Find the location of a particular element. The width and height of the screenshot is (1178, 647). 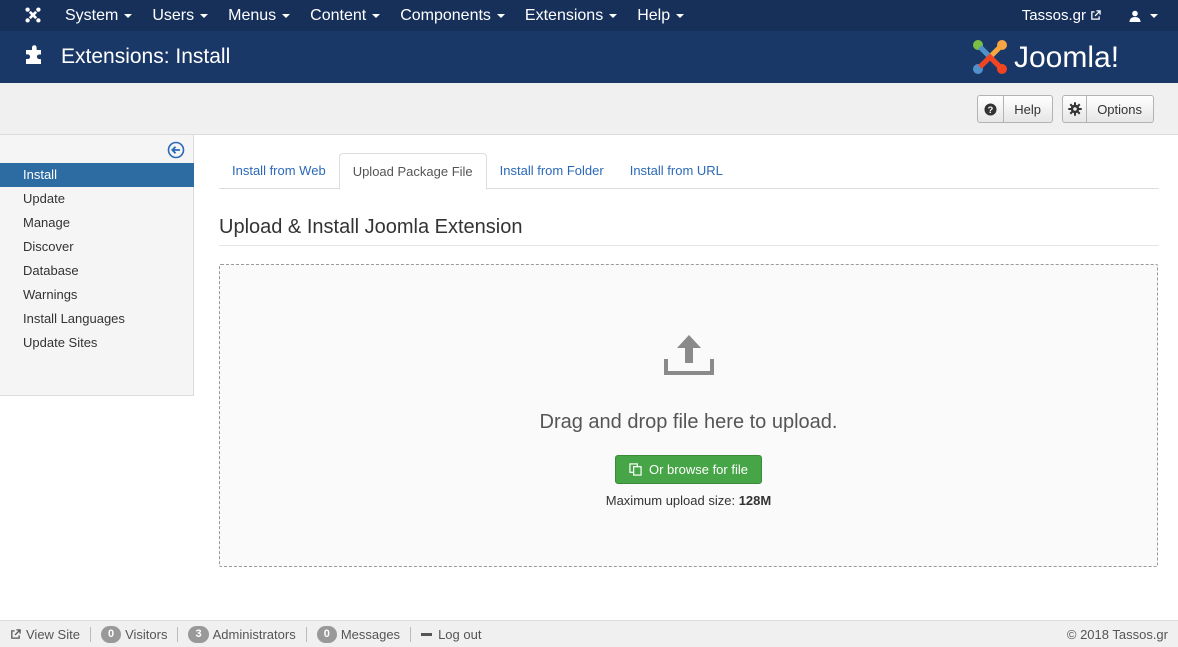

options-button-label: Options is located at coordinates (1119, 109).